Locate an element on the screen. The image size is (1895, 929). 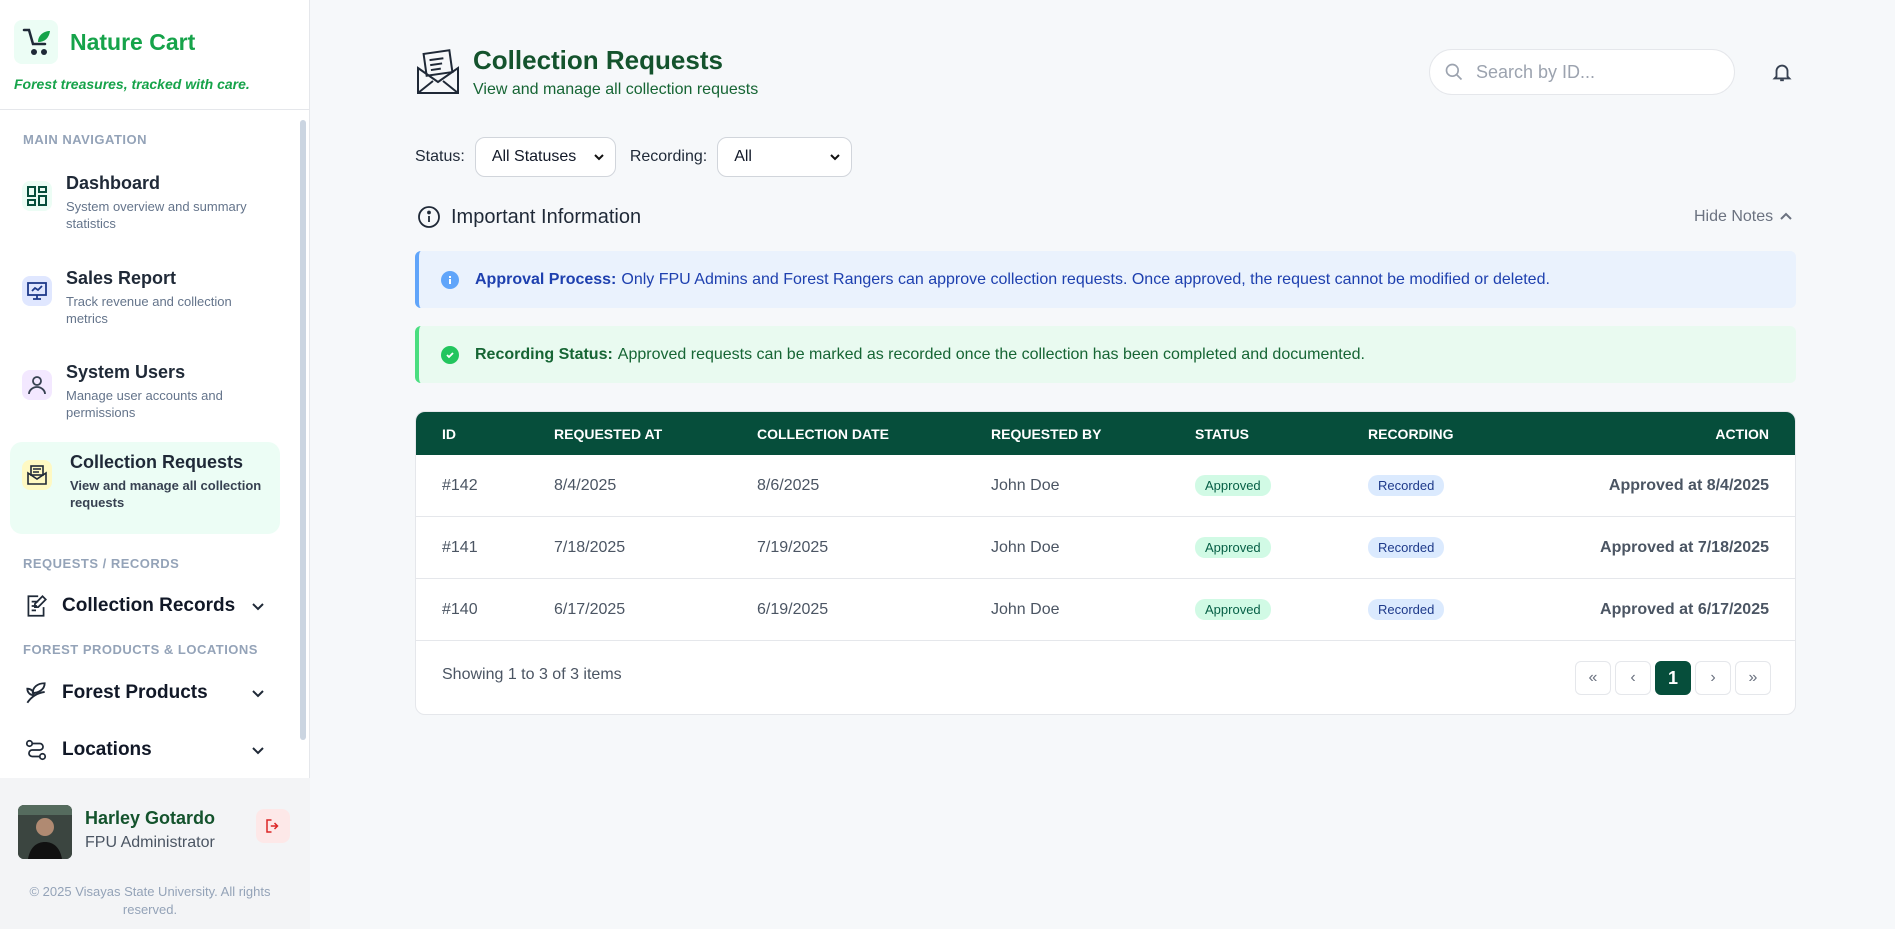
search-icon is located at coordinates (1454, 72).